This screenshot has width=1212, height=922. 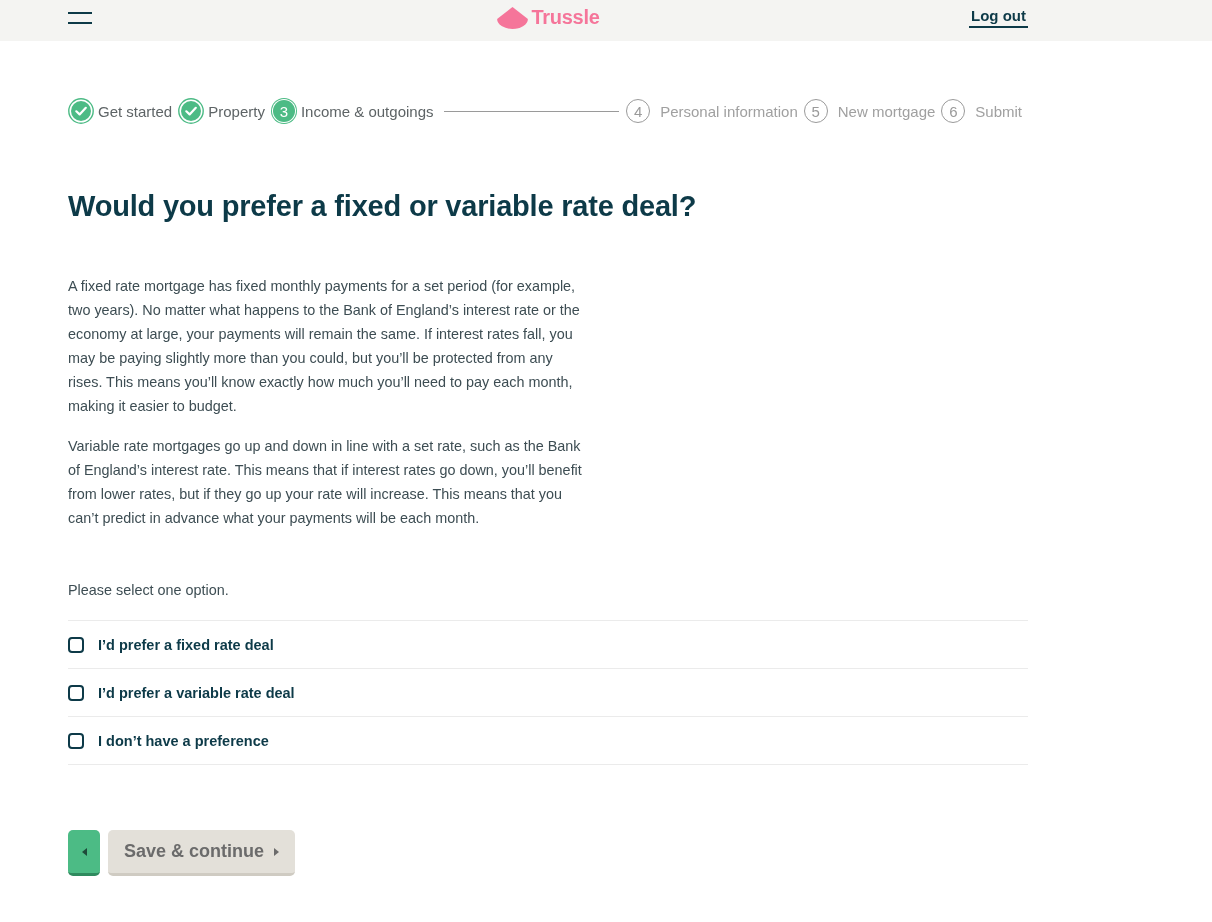 I want to click on option-label: I’d prefer a fixed rate deal, so click(x=186, y=644).